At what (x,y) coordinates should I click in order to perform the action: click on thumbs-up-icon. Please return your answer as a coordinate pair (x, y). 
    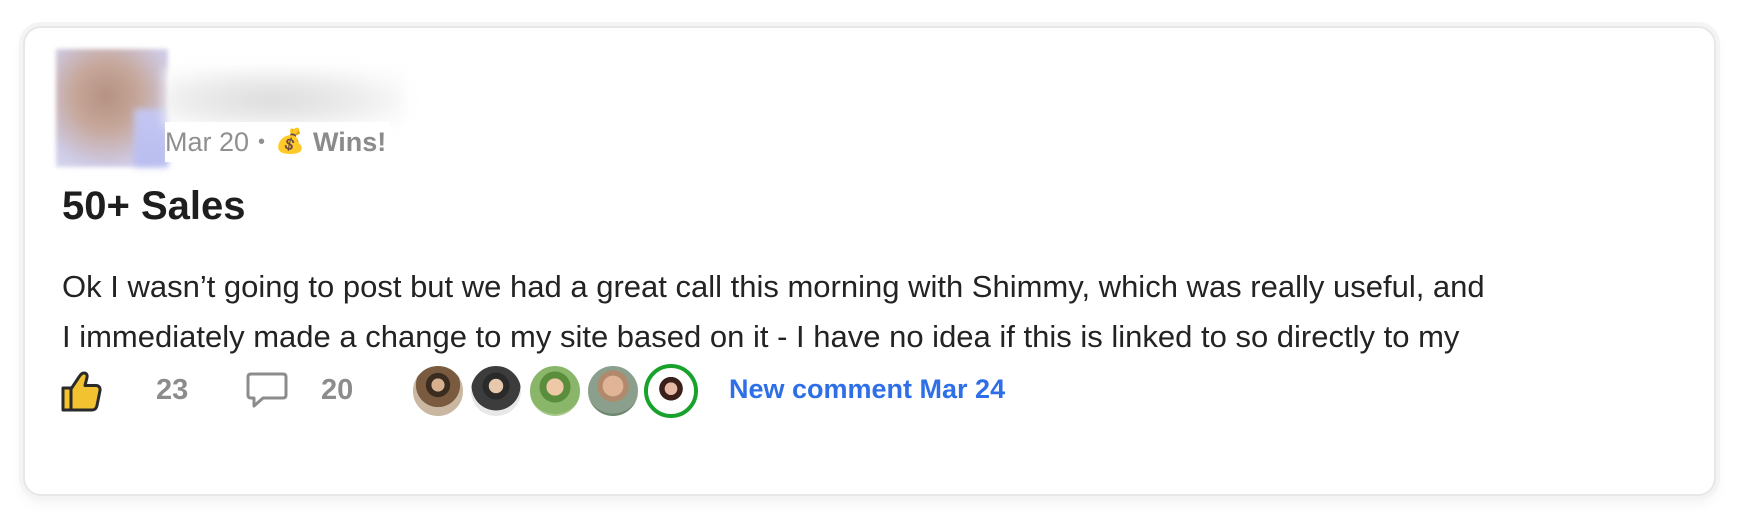
    Looking at the image, I should click on (81, 391).